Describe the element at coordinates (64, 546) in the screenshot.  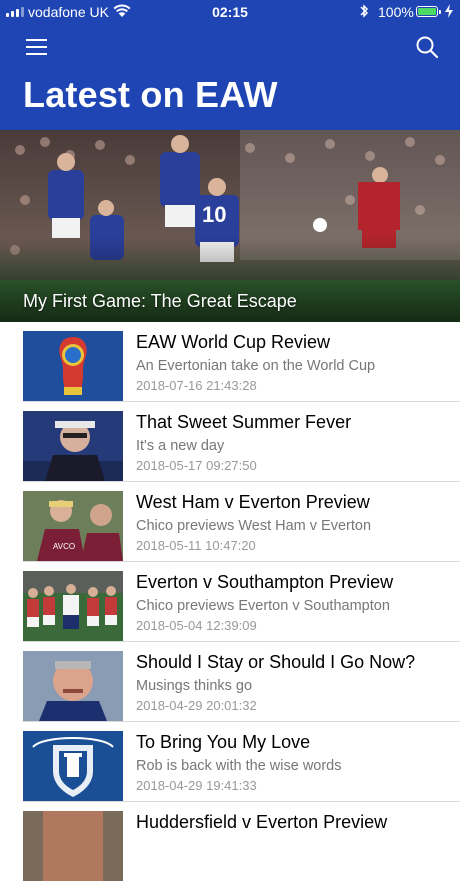
I see `svg-text: AVCO` at that location.